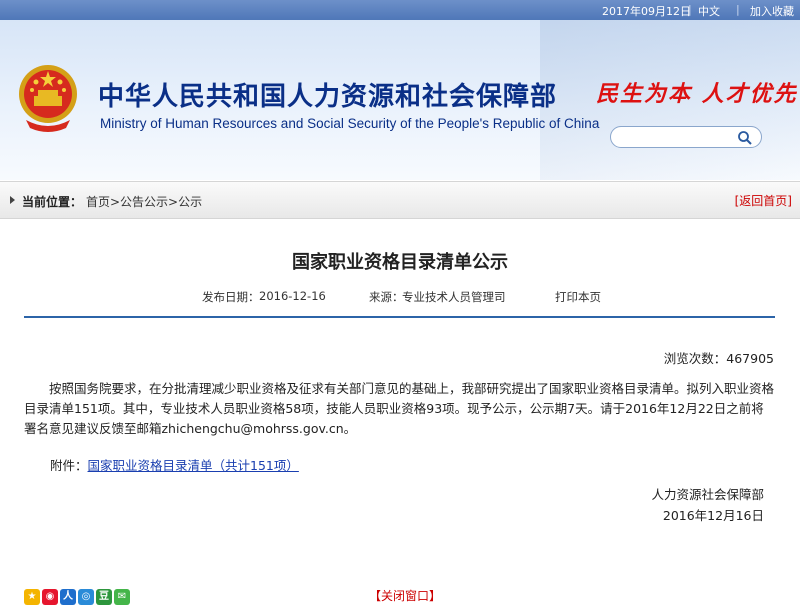 This screenshot has height=609, width=800. I want to click on site-title: 中华人民共和国人力资源和社会保障部, so click(328, 97).